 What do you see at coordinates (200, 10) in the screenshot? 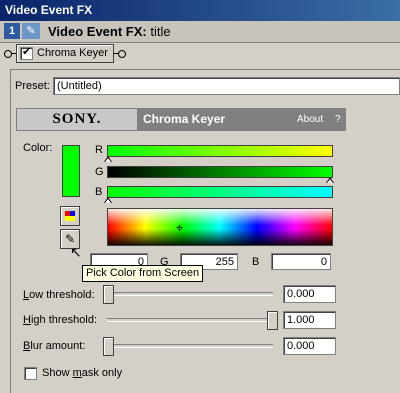
I see `window-title: Video Event FX` at bounding box center [200, 10].